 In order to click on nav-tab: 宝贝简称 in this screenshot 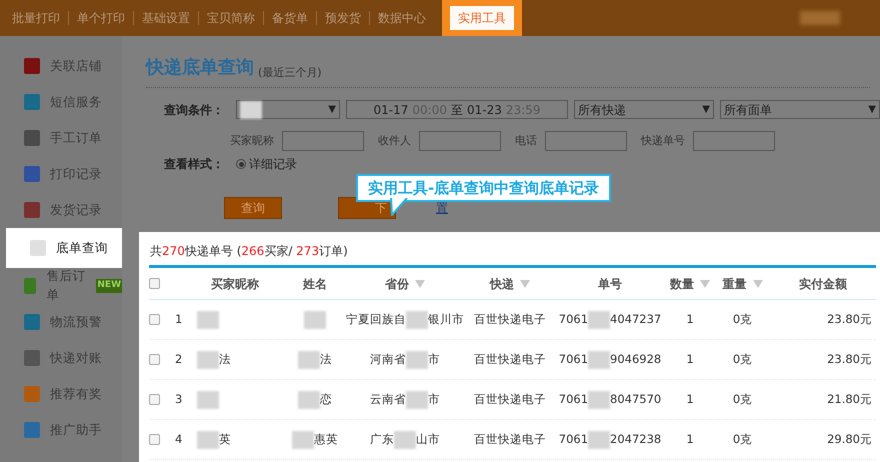, I will do `click(231, 18)`.